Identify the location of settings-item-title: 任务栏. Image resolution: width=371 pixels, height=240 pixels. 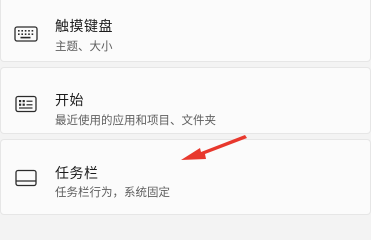
(77, 174).